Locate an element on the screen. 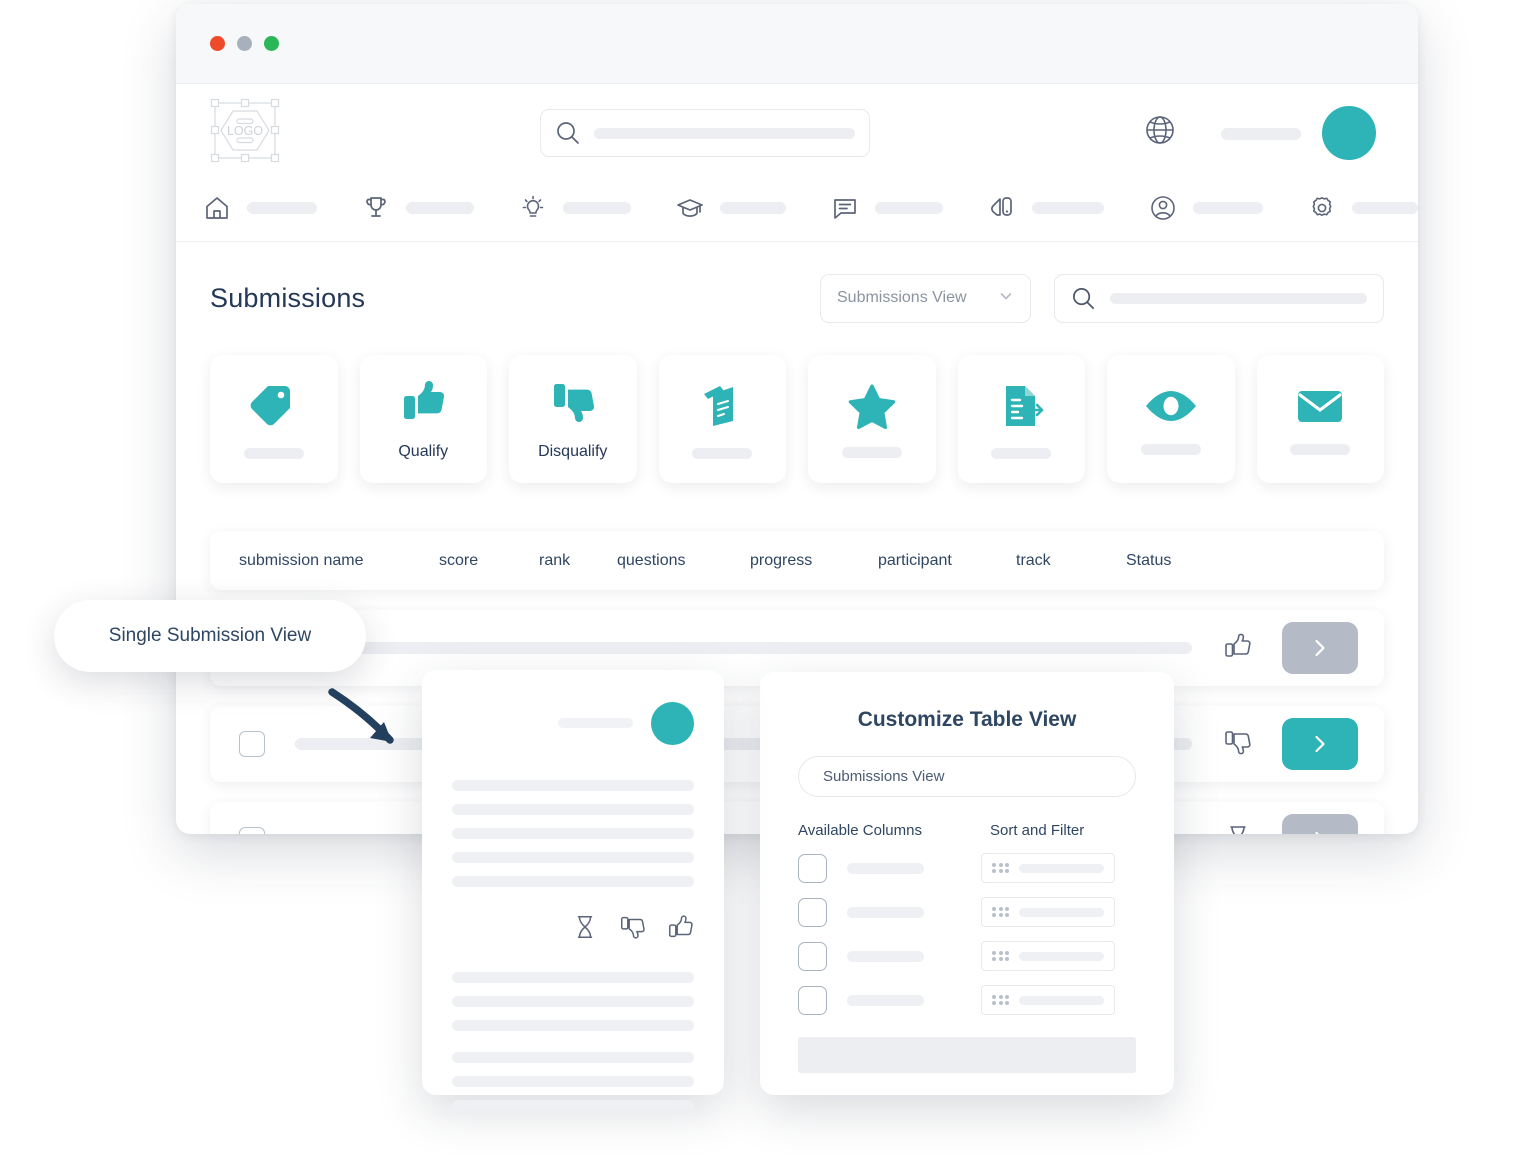  column-header-rank: rank is located at coordinates (578, 561).